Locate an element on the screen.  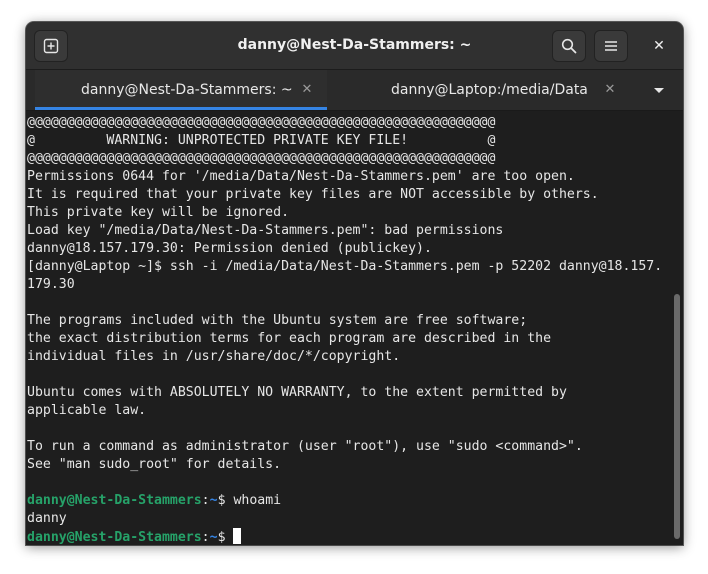
search-icon is located at coordinates (569, 46).